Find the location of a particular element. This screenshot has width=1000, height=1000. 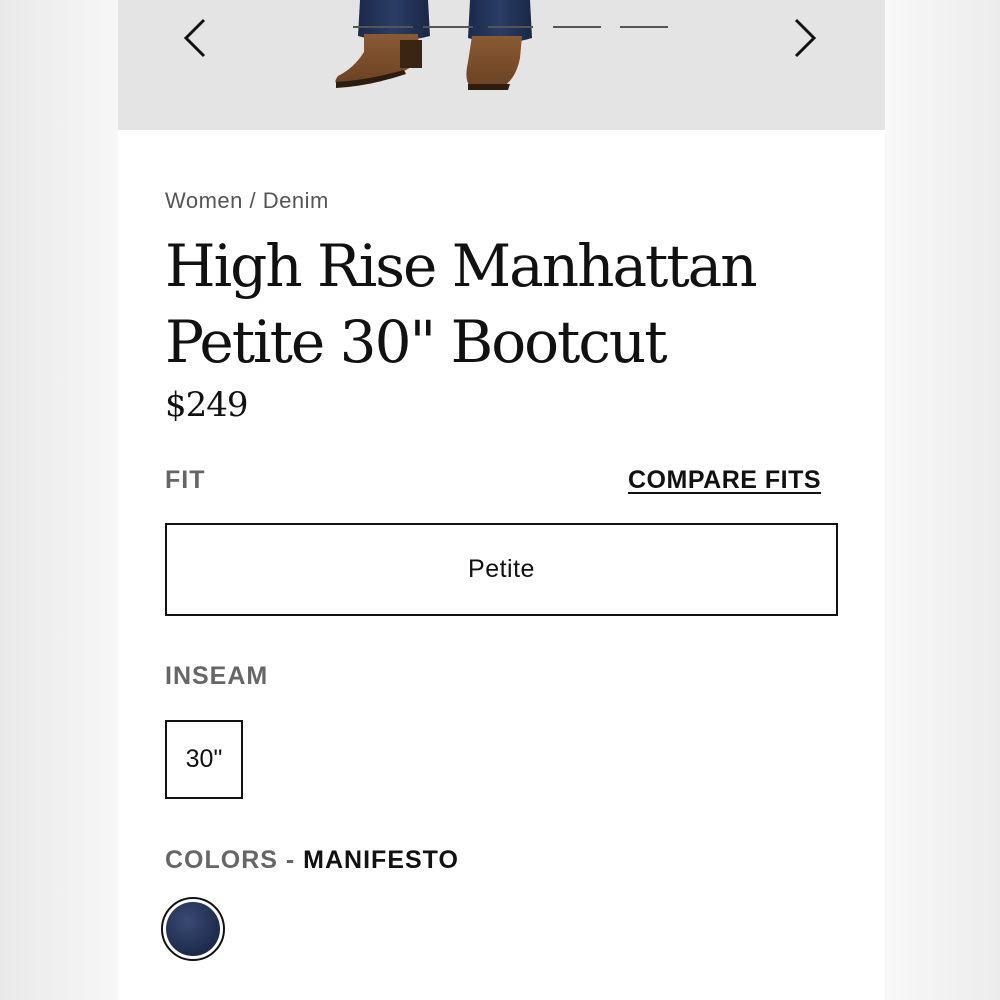

inseam-option-label: 30" is located at coordinates (204, 759).